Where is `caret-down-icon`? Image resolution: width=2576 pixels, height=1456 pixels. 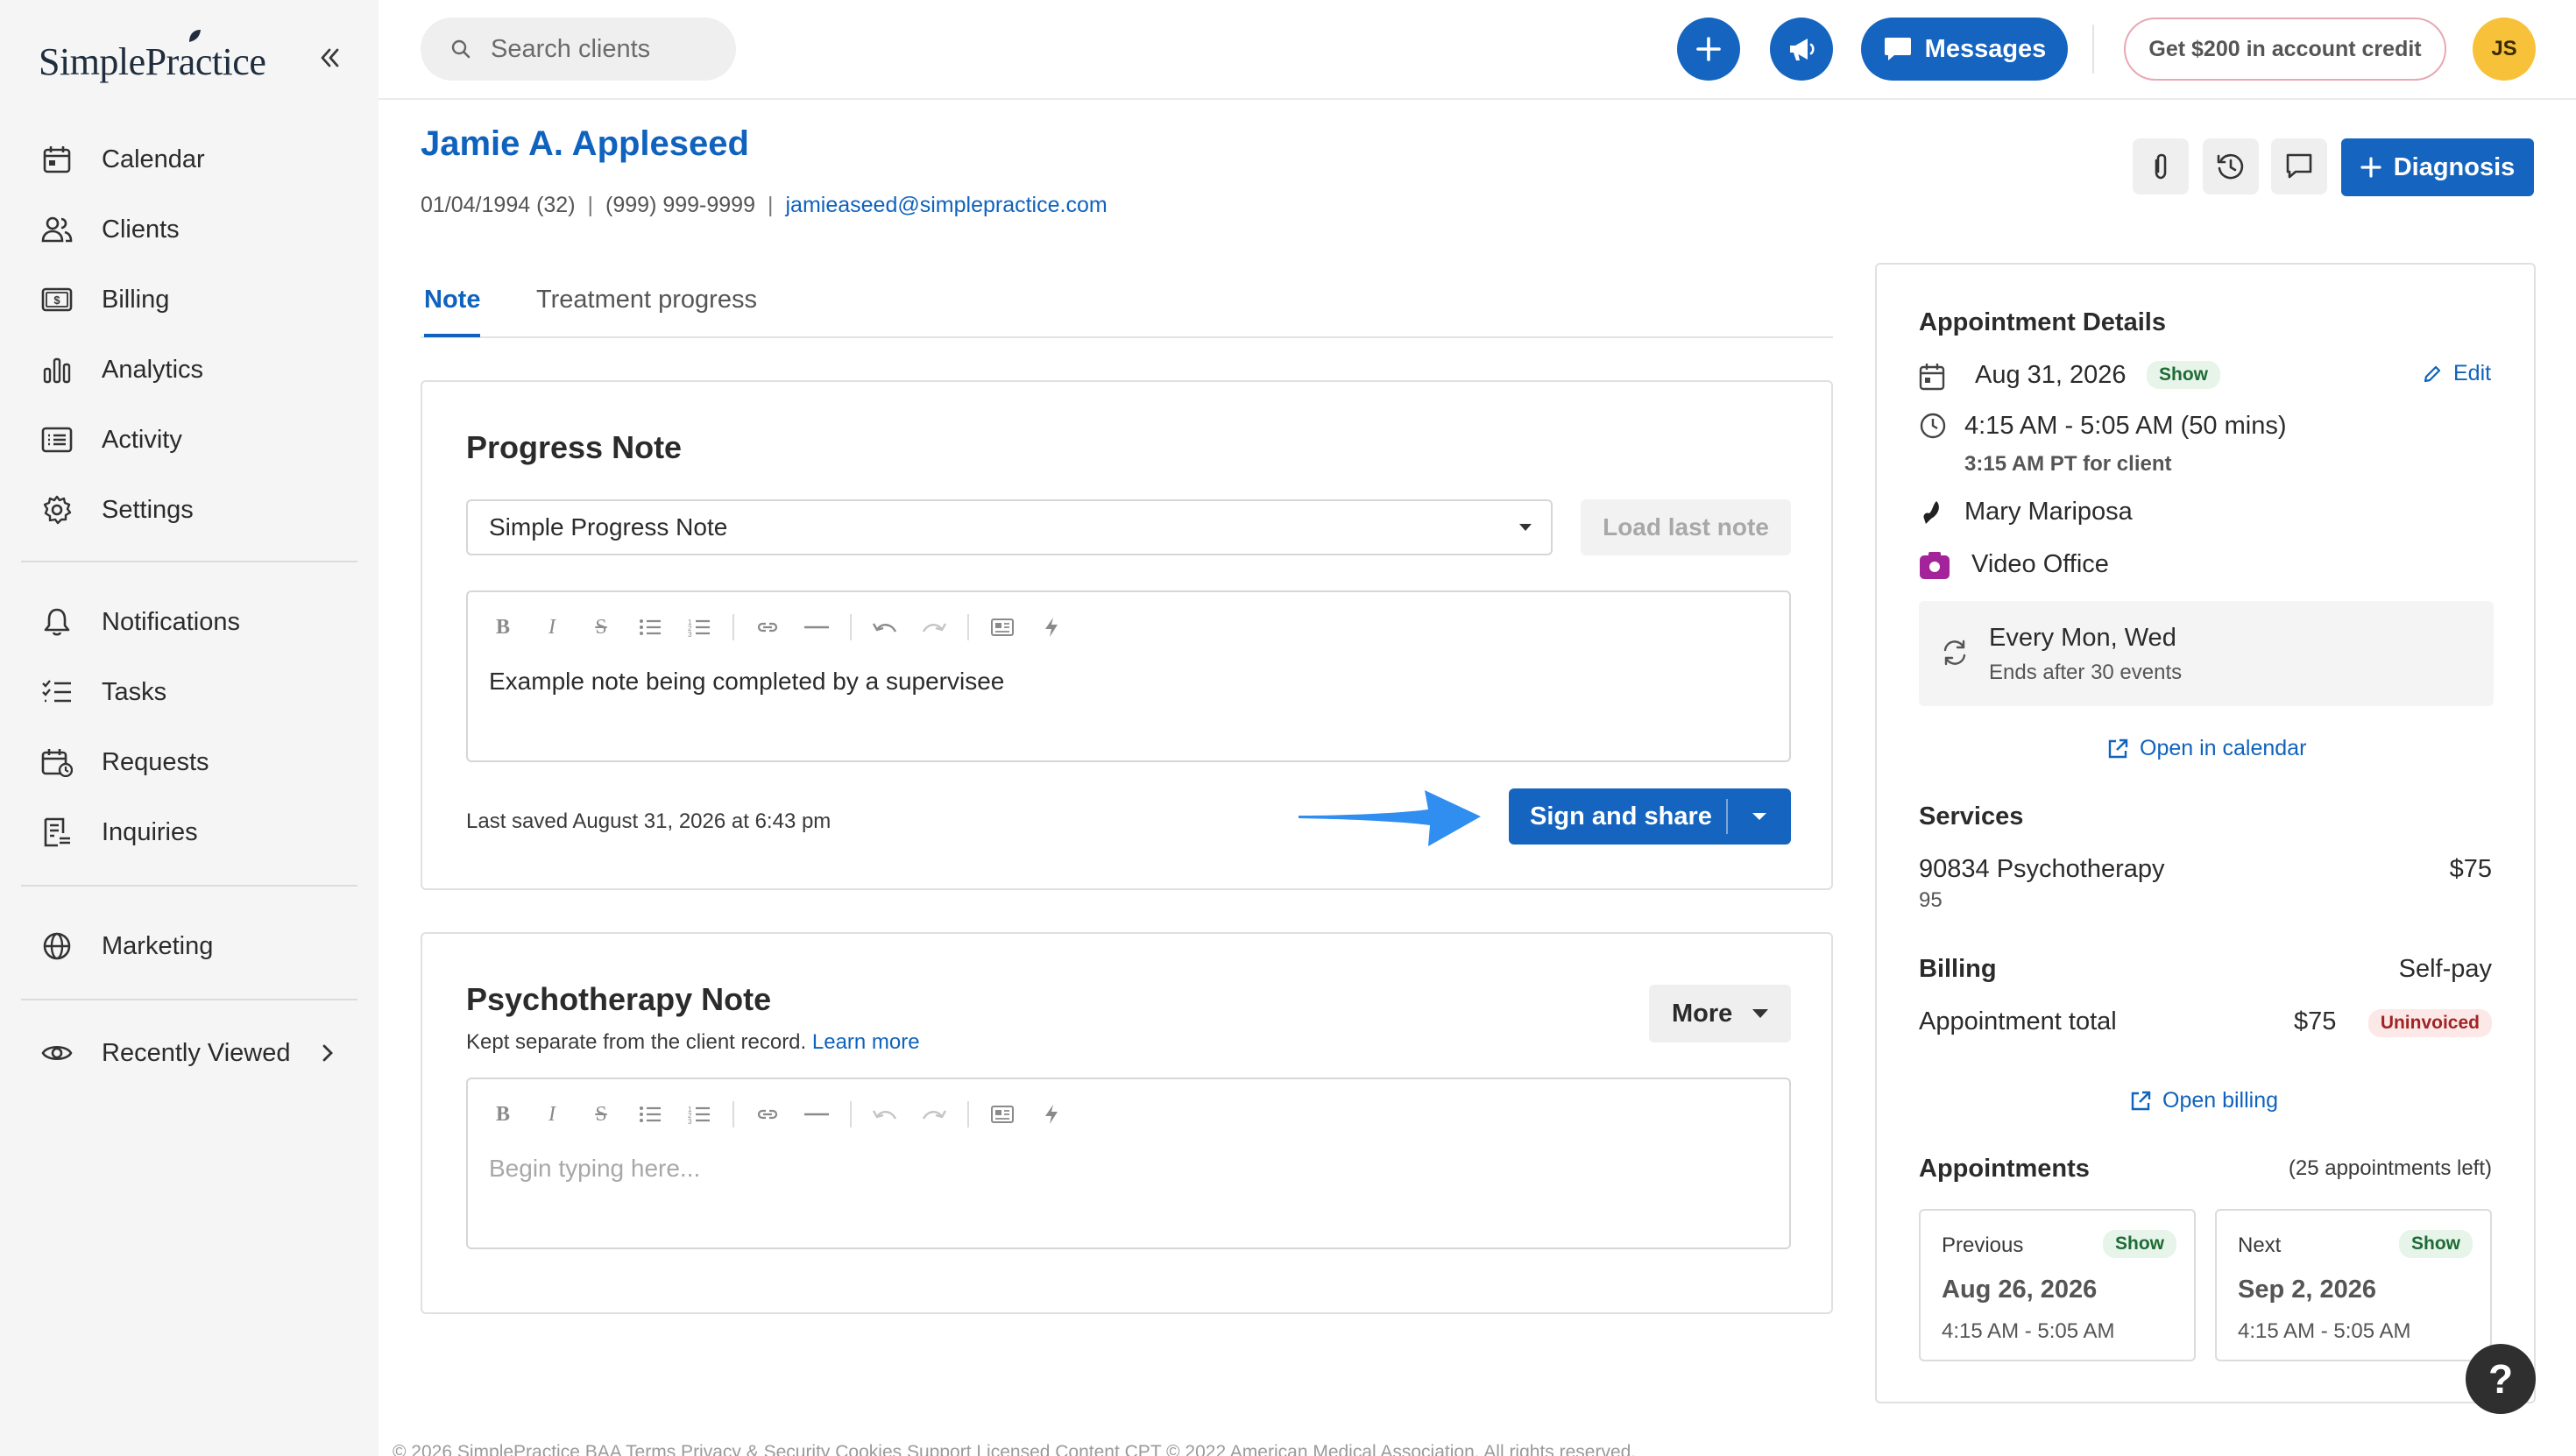
caret-down-icon is located at coordinates (1760, 1013).